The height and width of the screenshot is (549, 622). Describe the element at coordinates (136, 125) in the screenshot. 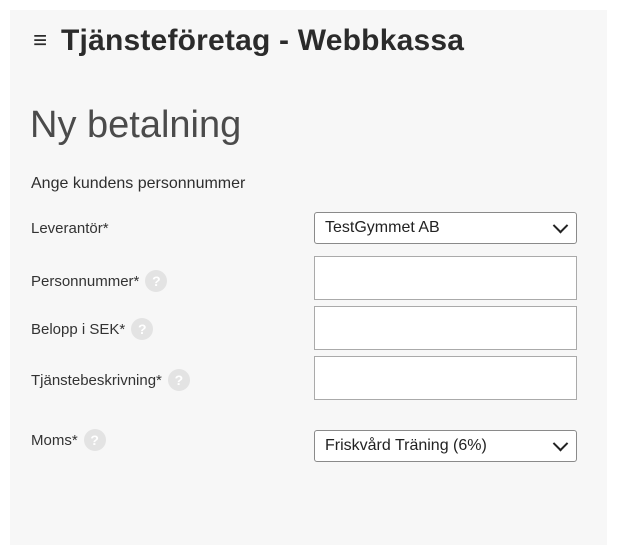

I see `page-title: Ny betalning` at that location.